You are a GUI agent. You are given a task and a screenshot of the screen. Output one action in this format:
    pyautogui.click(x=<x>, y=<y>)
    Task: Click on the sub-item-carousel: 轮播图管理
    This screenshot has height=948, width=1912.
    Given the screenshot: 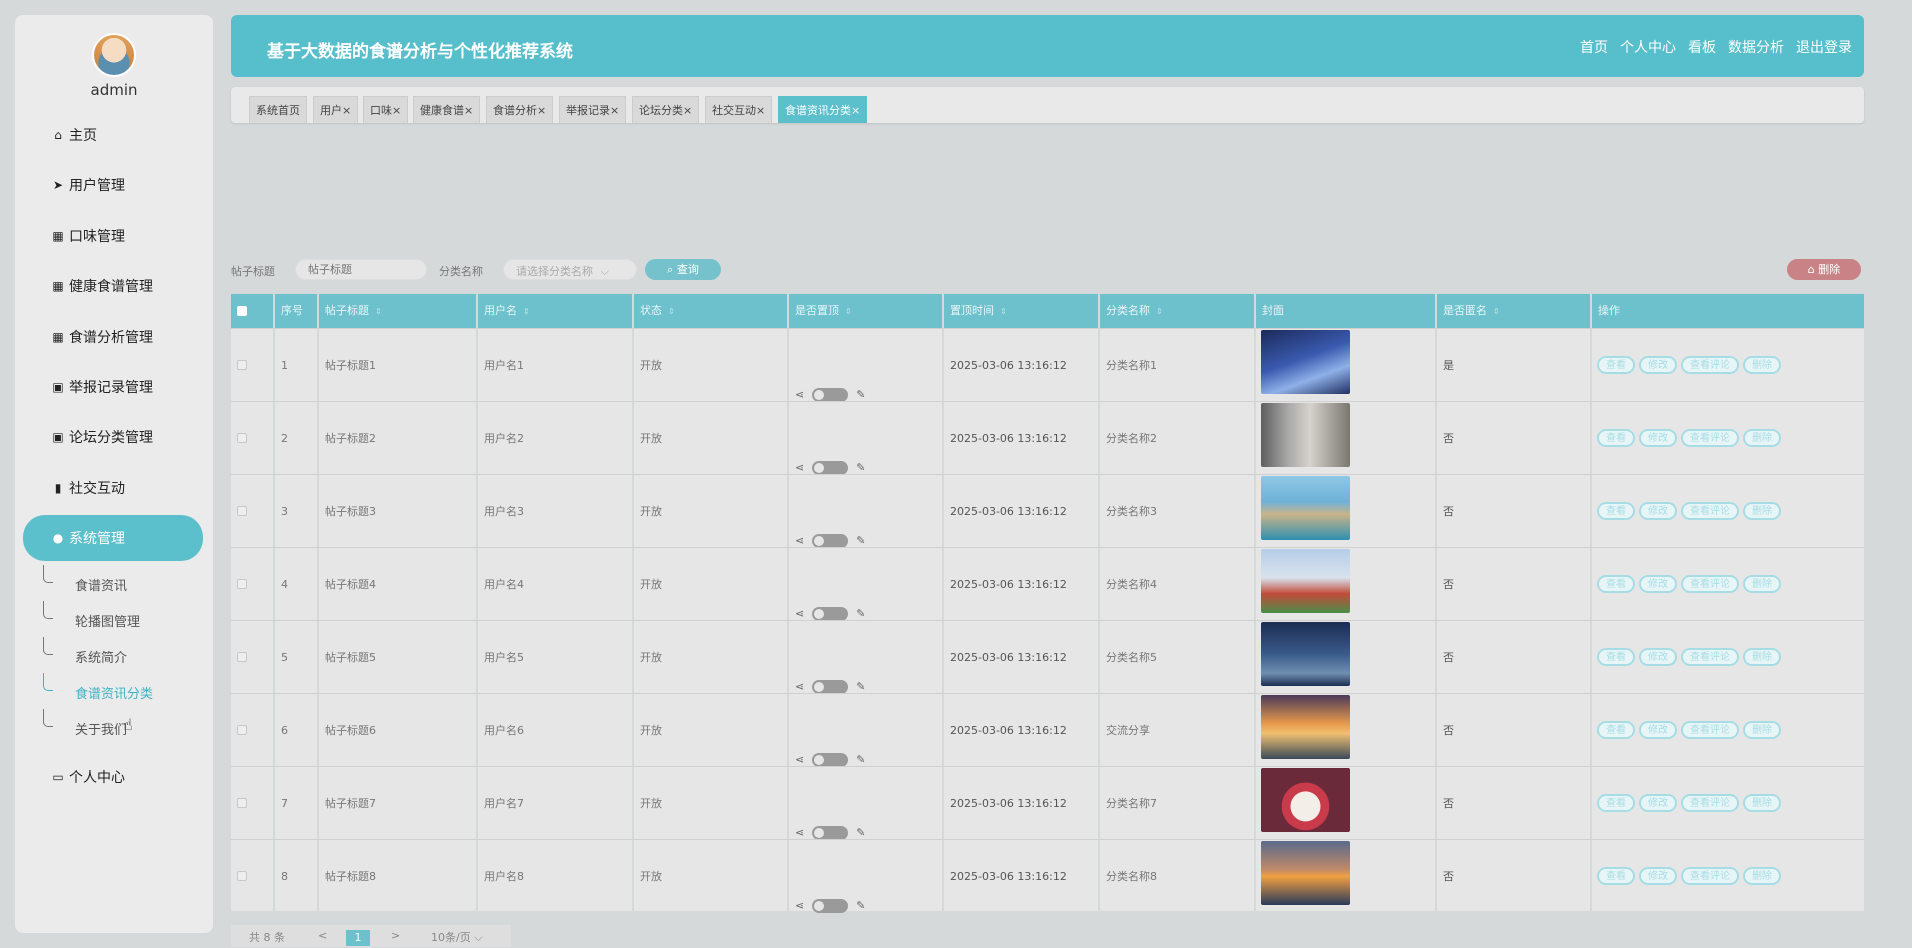 What is the action you would take?
    pyautogui.click(x=107, y=620)
    